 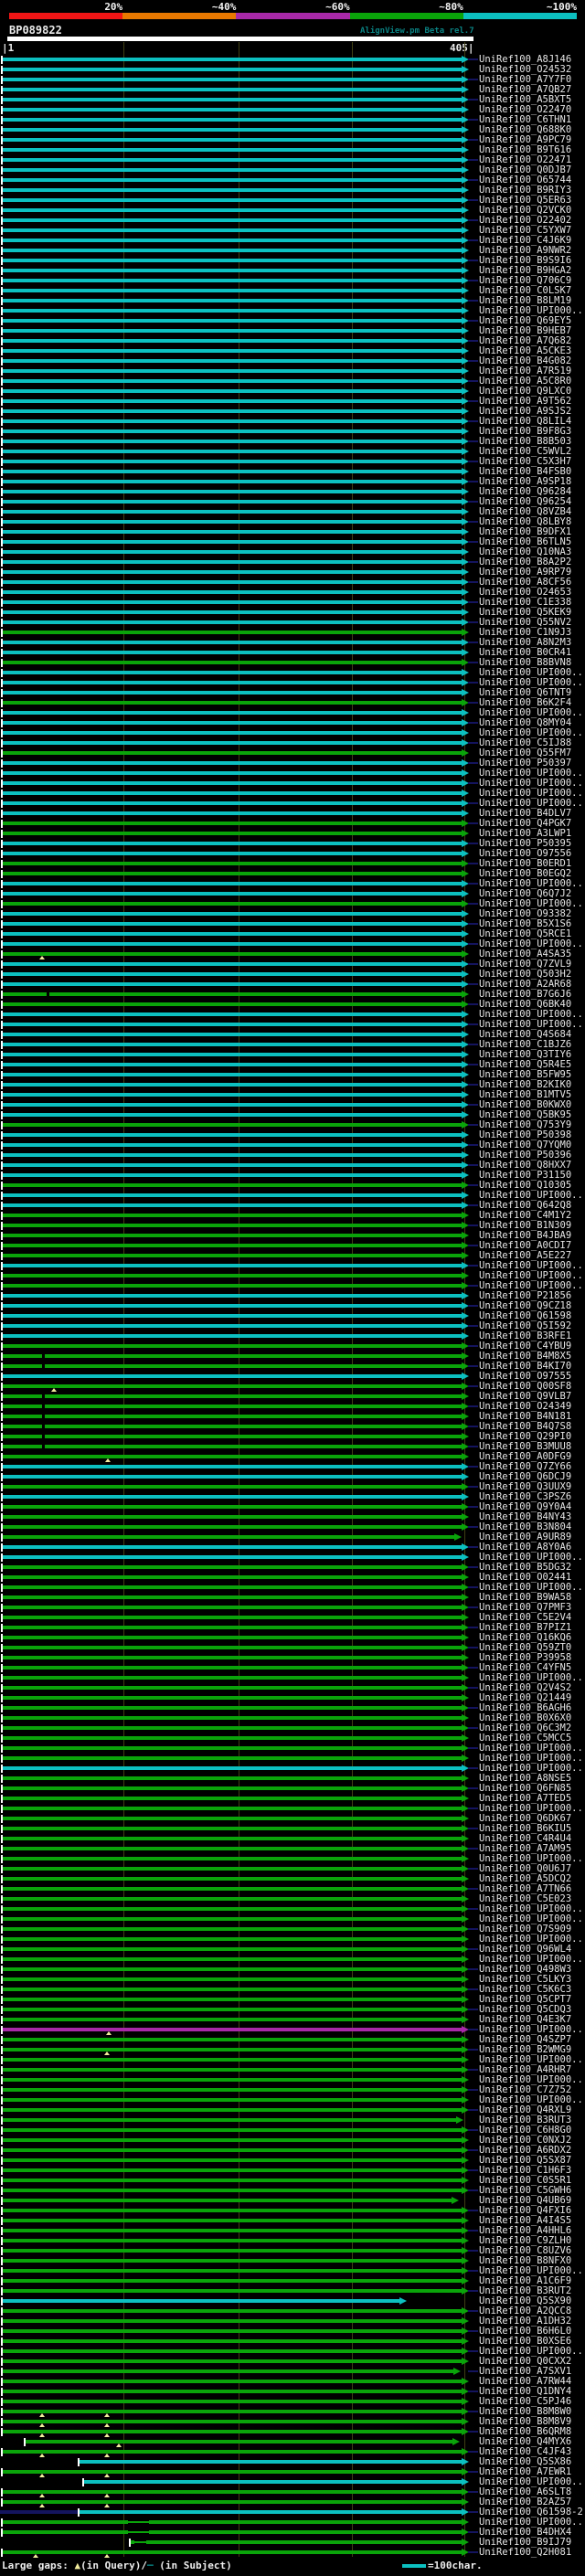 I want to click on identity-scale-label: 20%, so click(x=114, y=7).